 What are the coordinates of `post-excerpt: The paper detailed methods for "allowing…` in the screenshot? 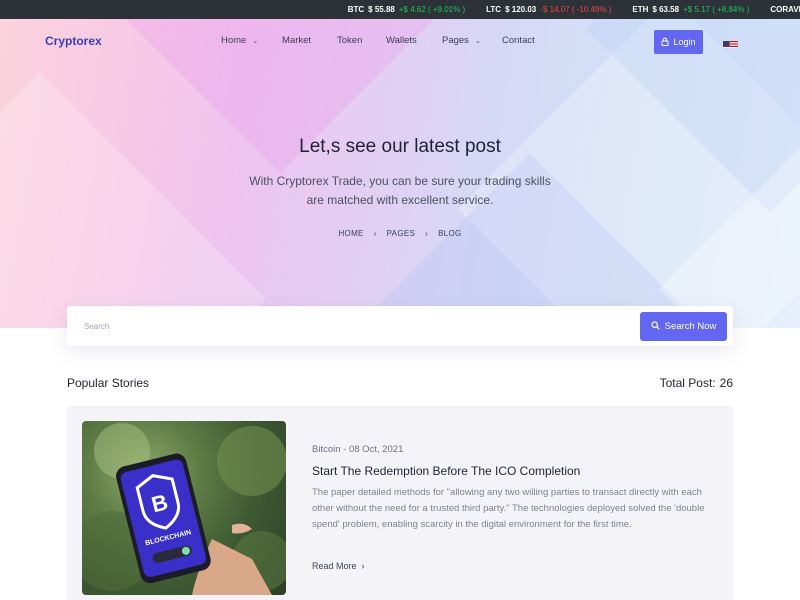 It's located at (508, 508).